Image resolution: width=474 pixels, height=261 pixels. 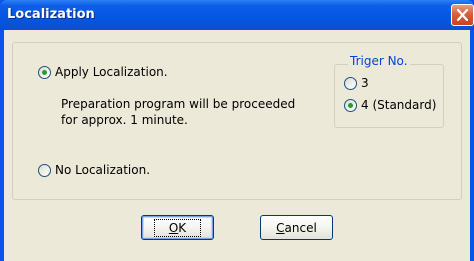 What do you see at coordinates (111, 72) in the screenshot?
I see `apply-localization-label: Apply Localization.` at bounding box center [111, 72].